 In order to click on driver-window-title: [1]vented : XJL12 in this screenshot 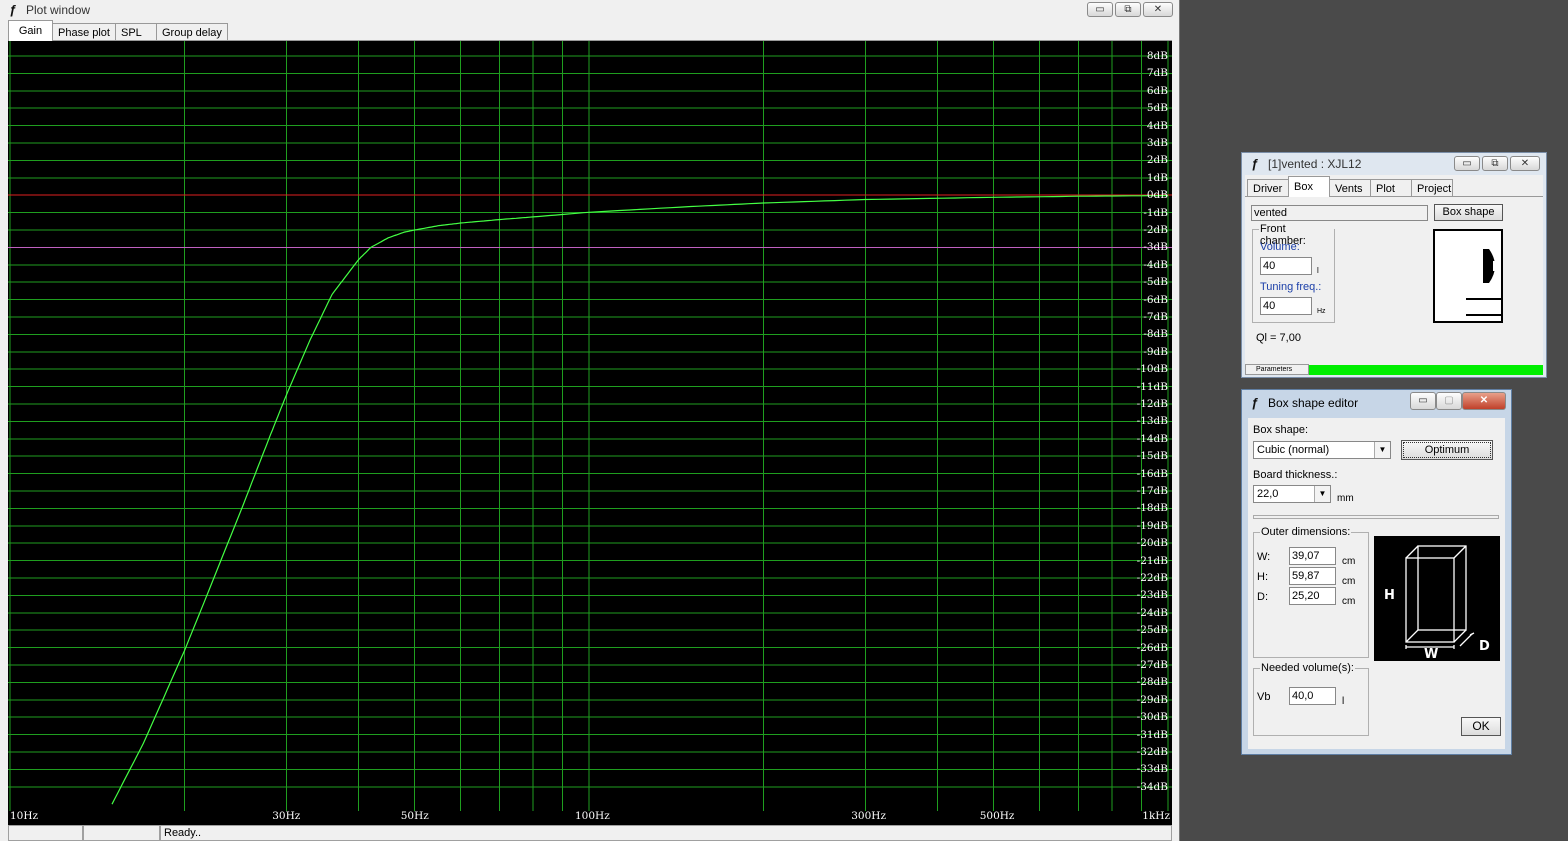, I will do `click(1315, 164)`.